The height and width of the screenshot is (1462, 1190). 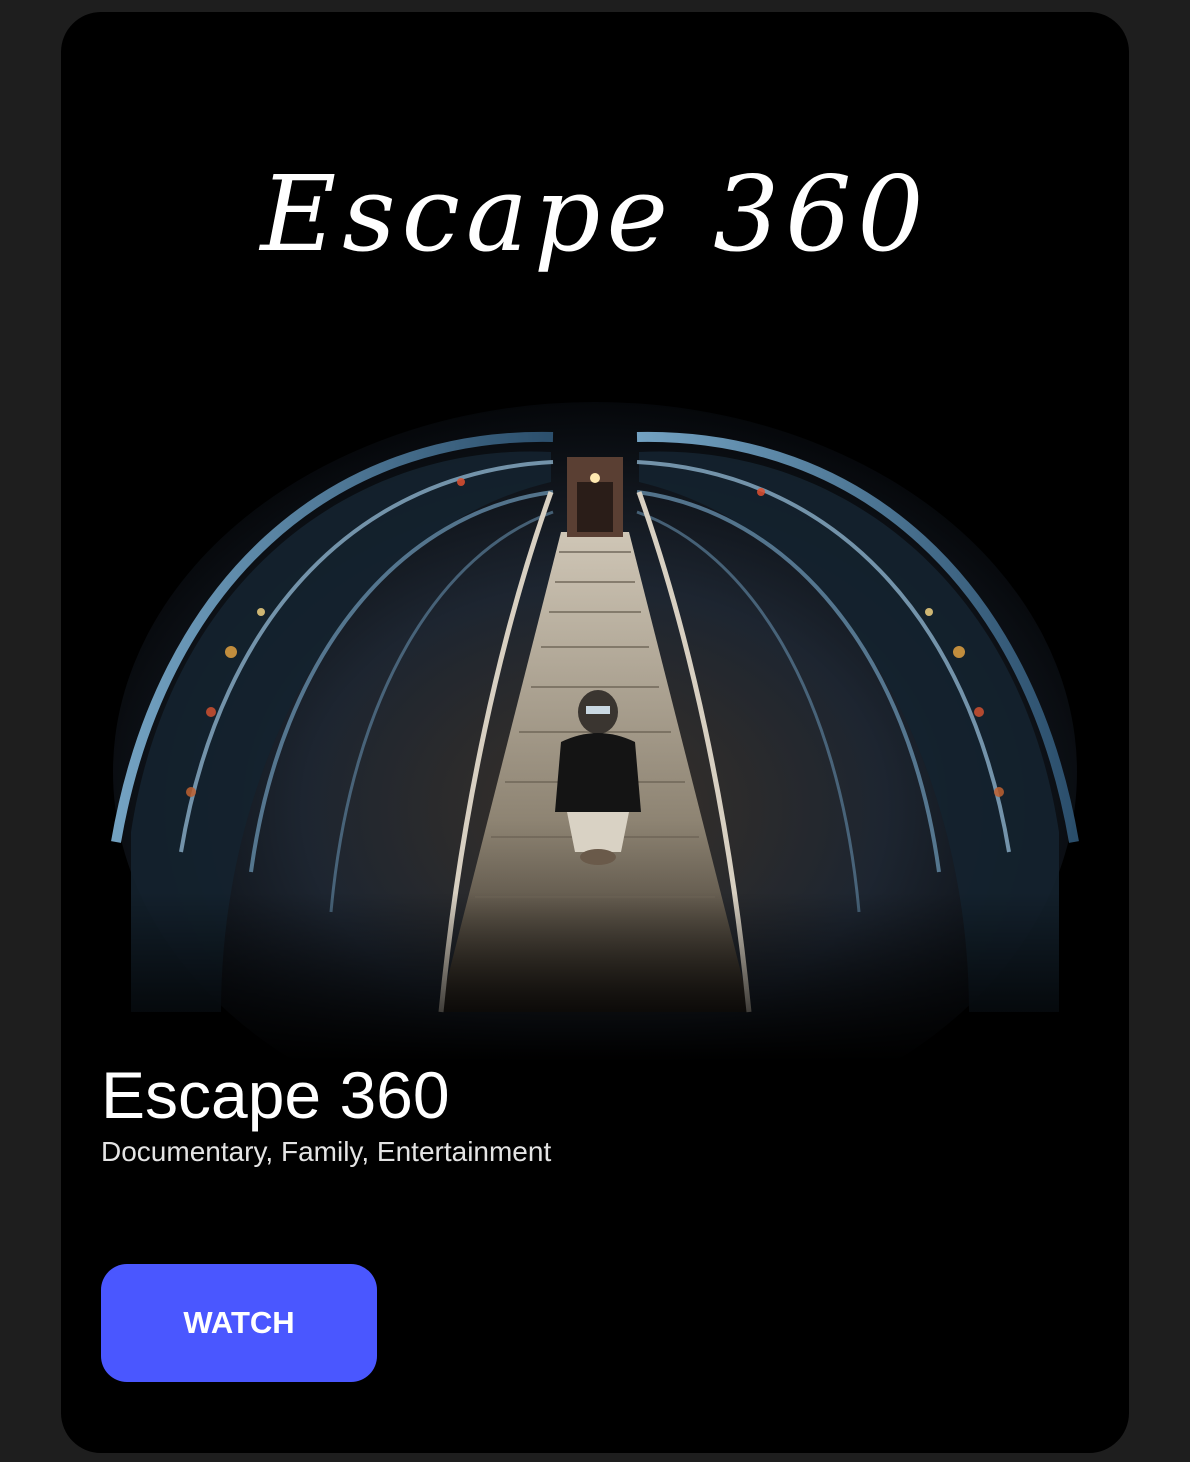 I want to click on show-title: Escape 360, so click(x=275, y=1095).